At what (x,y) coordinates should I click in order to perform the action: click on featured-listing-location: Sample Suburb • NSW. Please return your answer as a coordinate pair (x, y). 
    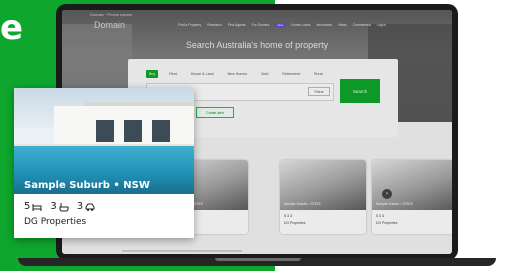
    Looking at the image, I should click on (87, 185).